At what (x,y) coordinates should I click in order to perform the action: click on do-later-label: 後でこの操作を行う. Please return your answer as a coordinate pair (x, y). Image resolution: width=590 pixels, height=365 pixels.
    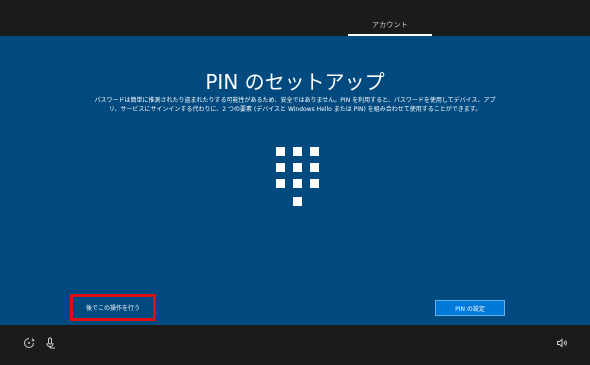
    Looking at the image, I should click on (112, 308).